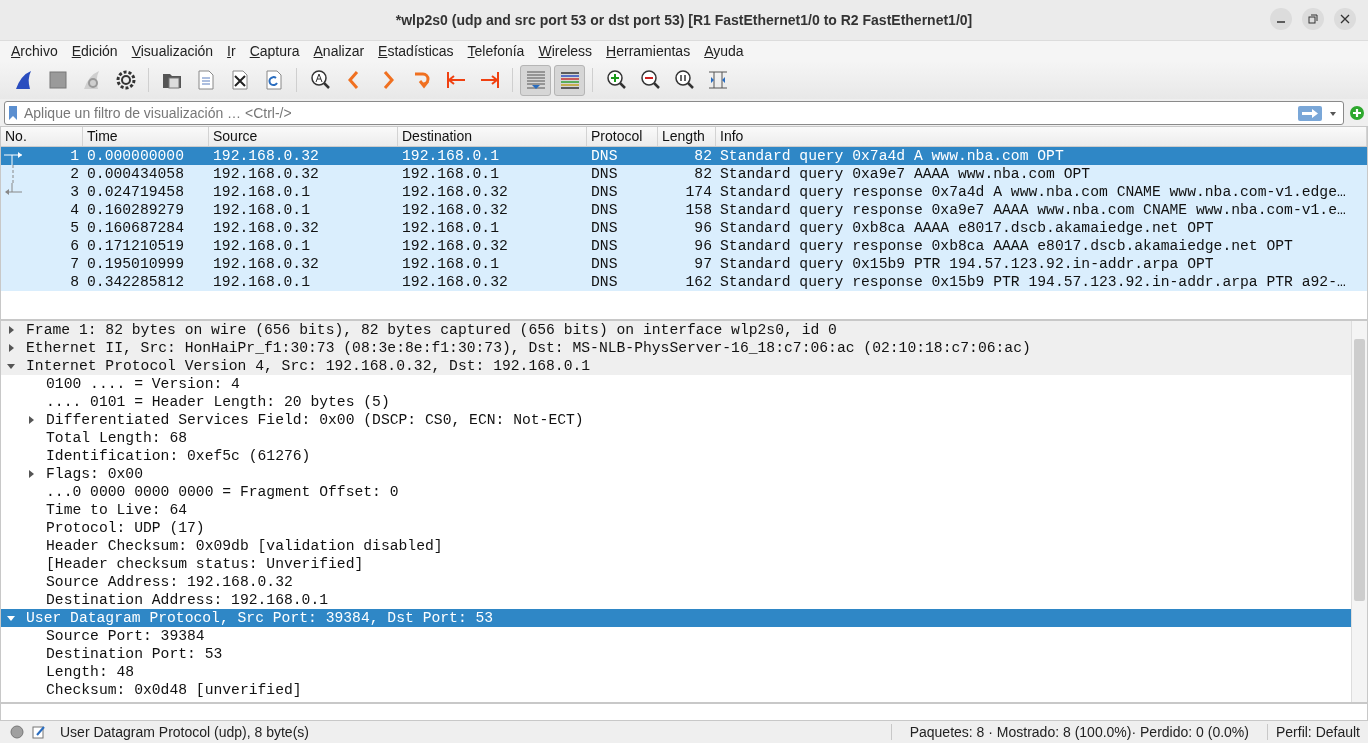 The image size is (1368, 743). Describe the element at coordinates (1281, 22) in the screenshot. I see `minimize-icon` at that location.